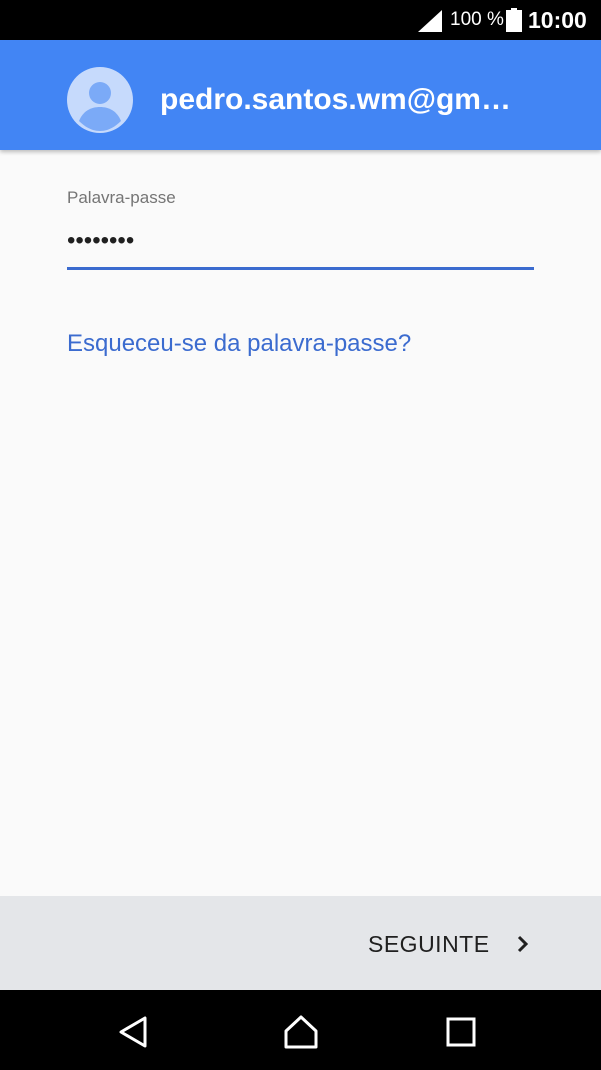  I want to click on avatar-icon, so click(100, 100).